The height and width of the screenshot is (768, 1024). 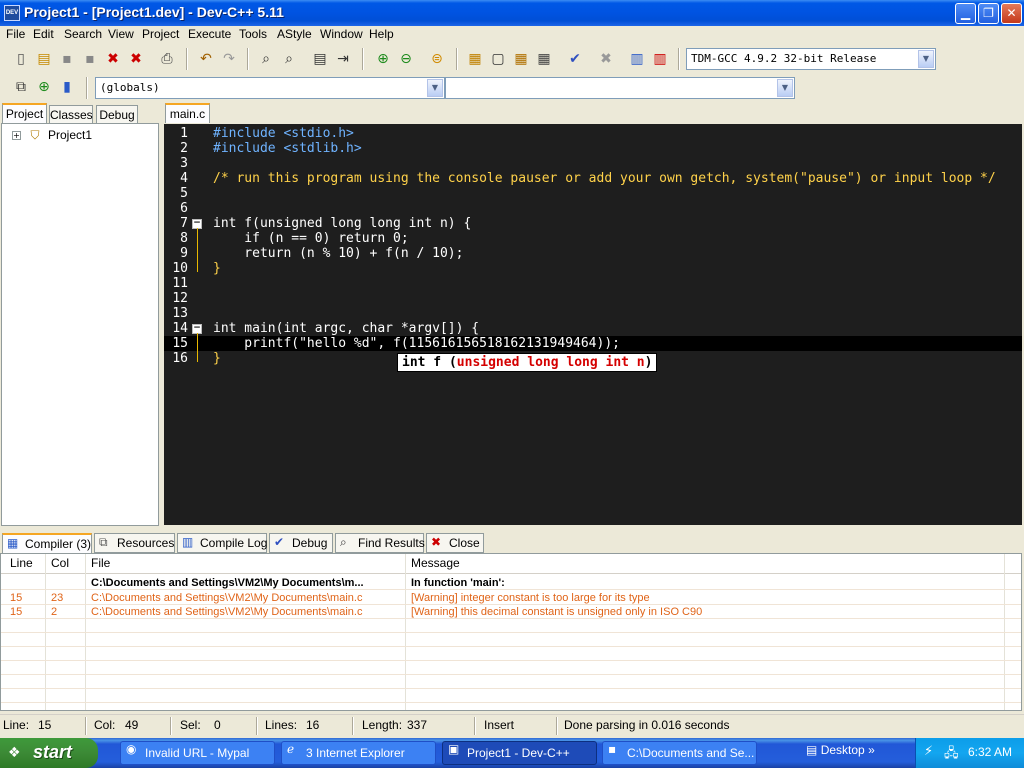 What do you see at coordinates (80, 324) in the screenshot?
I see `project-tree: + ⛉ Project1` at bounding box center [80, 324].